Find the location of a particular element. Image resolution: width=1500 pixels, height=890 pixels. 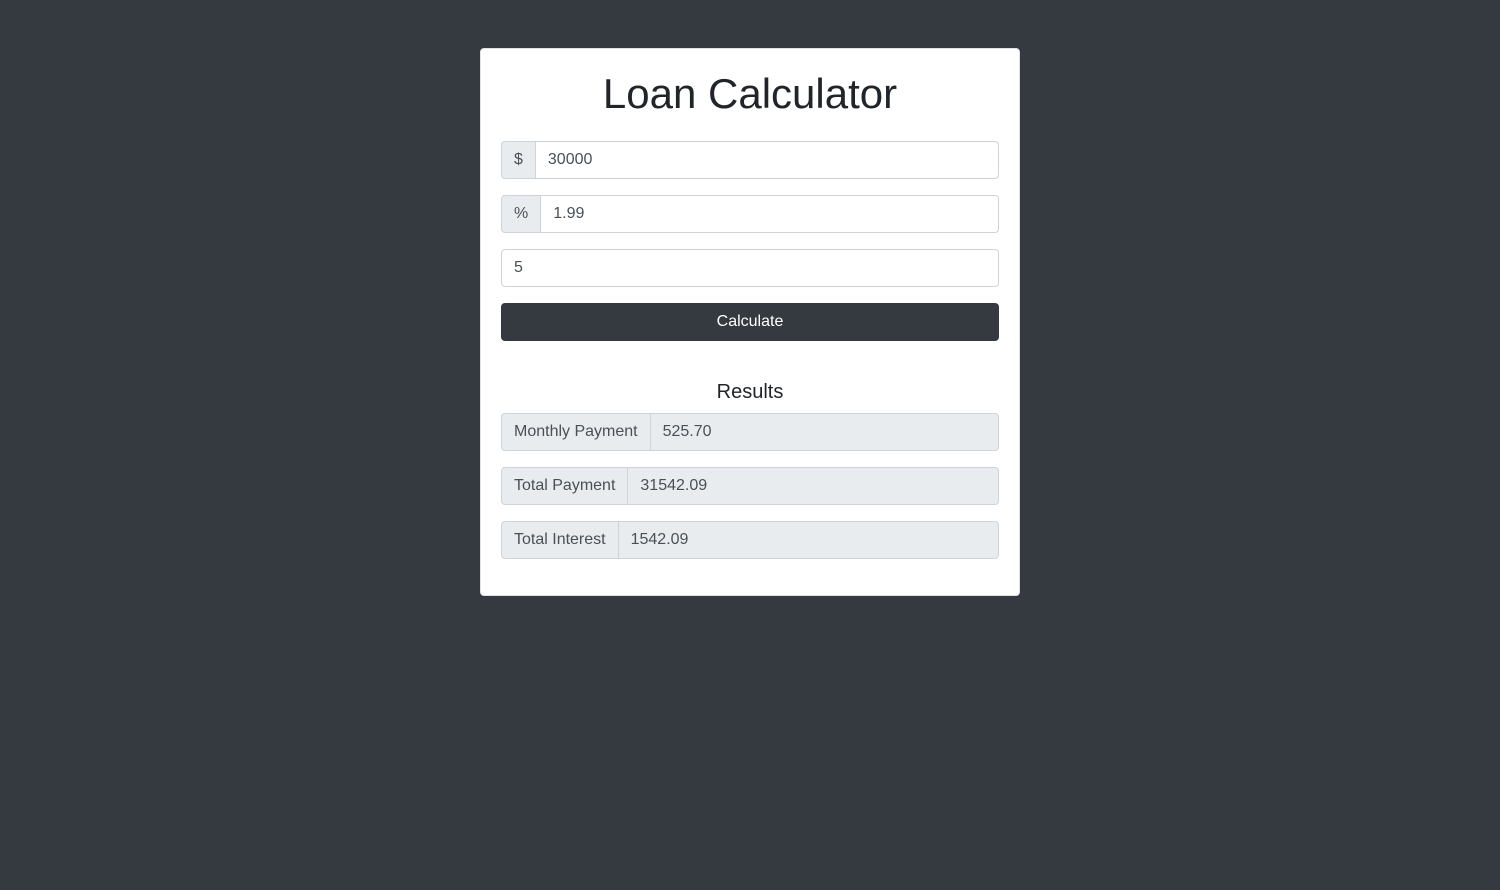

total-interest-row: Total Interest is located at coordinates (750, 540).